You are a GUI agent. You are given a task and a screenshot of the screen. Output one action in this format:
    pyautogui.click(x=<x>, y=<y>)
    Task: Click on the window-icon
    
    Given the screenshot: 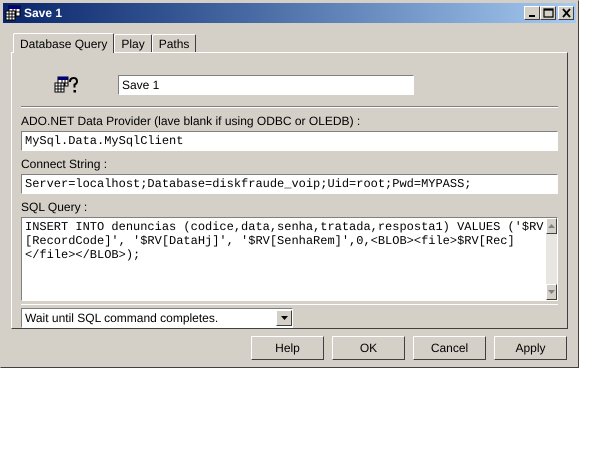 What is the action you would take?
    pyautogui.click(x=13, y=13)
    